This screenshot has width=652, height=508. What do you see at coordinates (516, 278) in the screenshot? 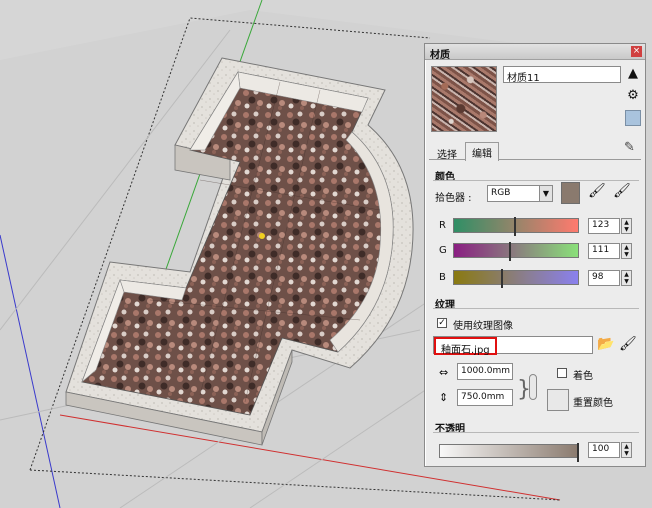
I see `channel-b-slider` at bounding box center [516, 278].